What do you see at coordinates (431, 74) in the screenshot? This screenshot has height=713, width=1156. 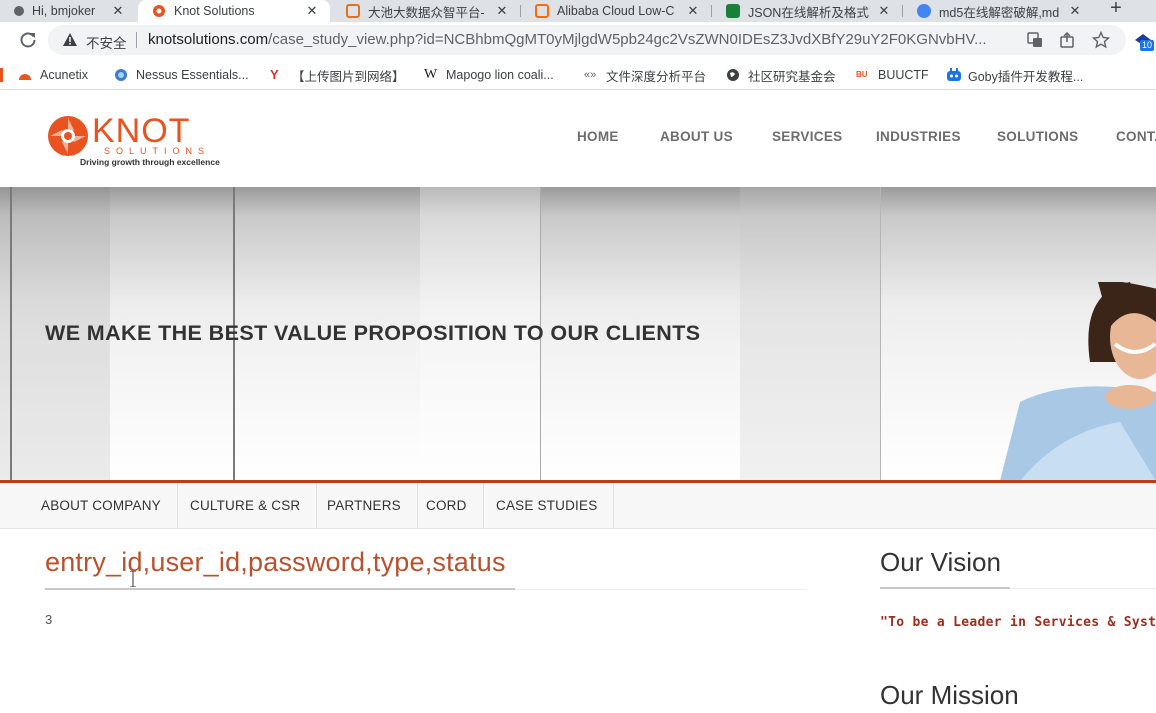 I see `wikipedia-w-icon: W` at bounding box center [431, 74].